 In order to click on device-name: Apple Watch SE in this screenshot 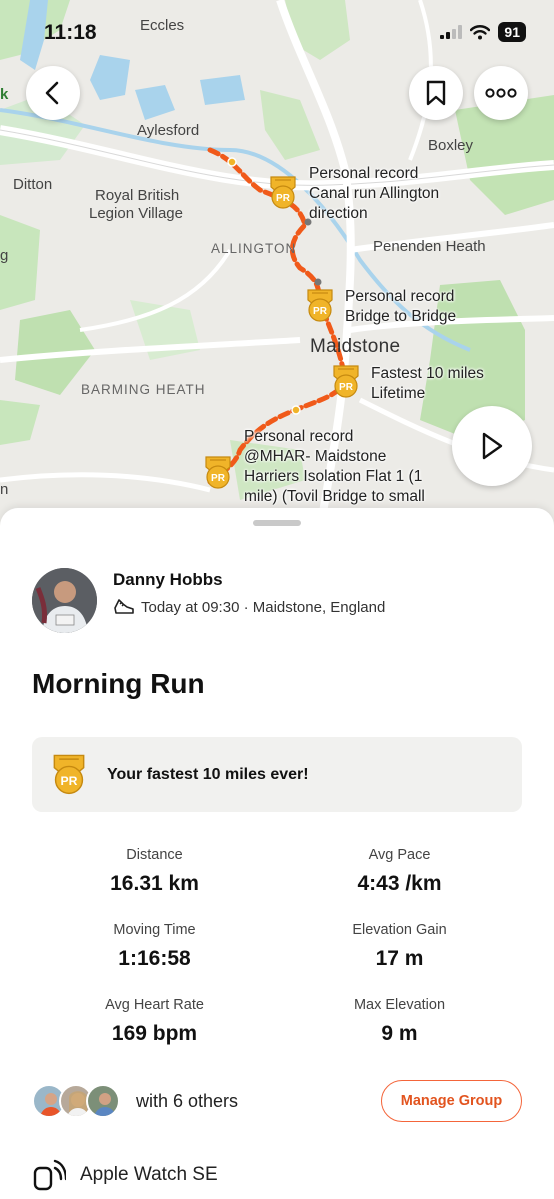, I will do `click(149, 1174)`.